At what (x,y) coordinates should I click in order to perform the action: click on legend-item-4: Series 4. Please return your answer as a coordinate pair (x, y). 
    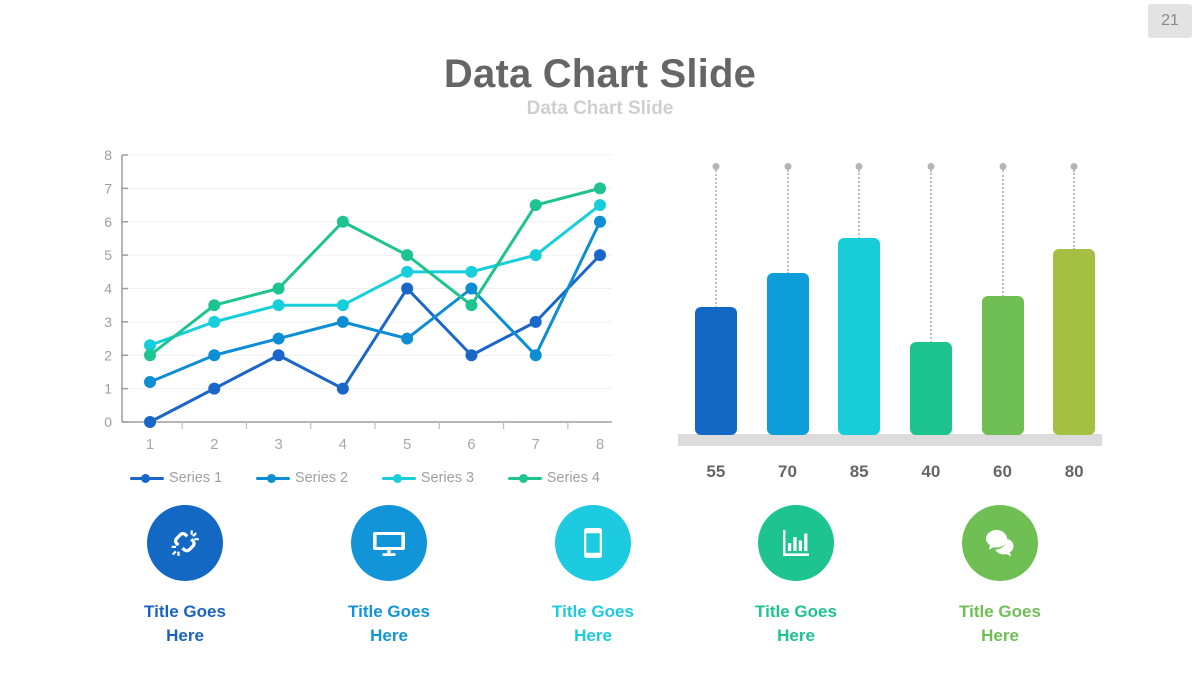
    Looking at the image, I should click on (553, 478).